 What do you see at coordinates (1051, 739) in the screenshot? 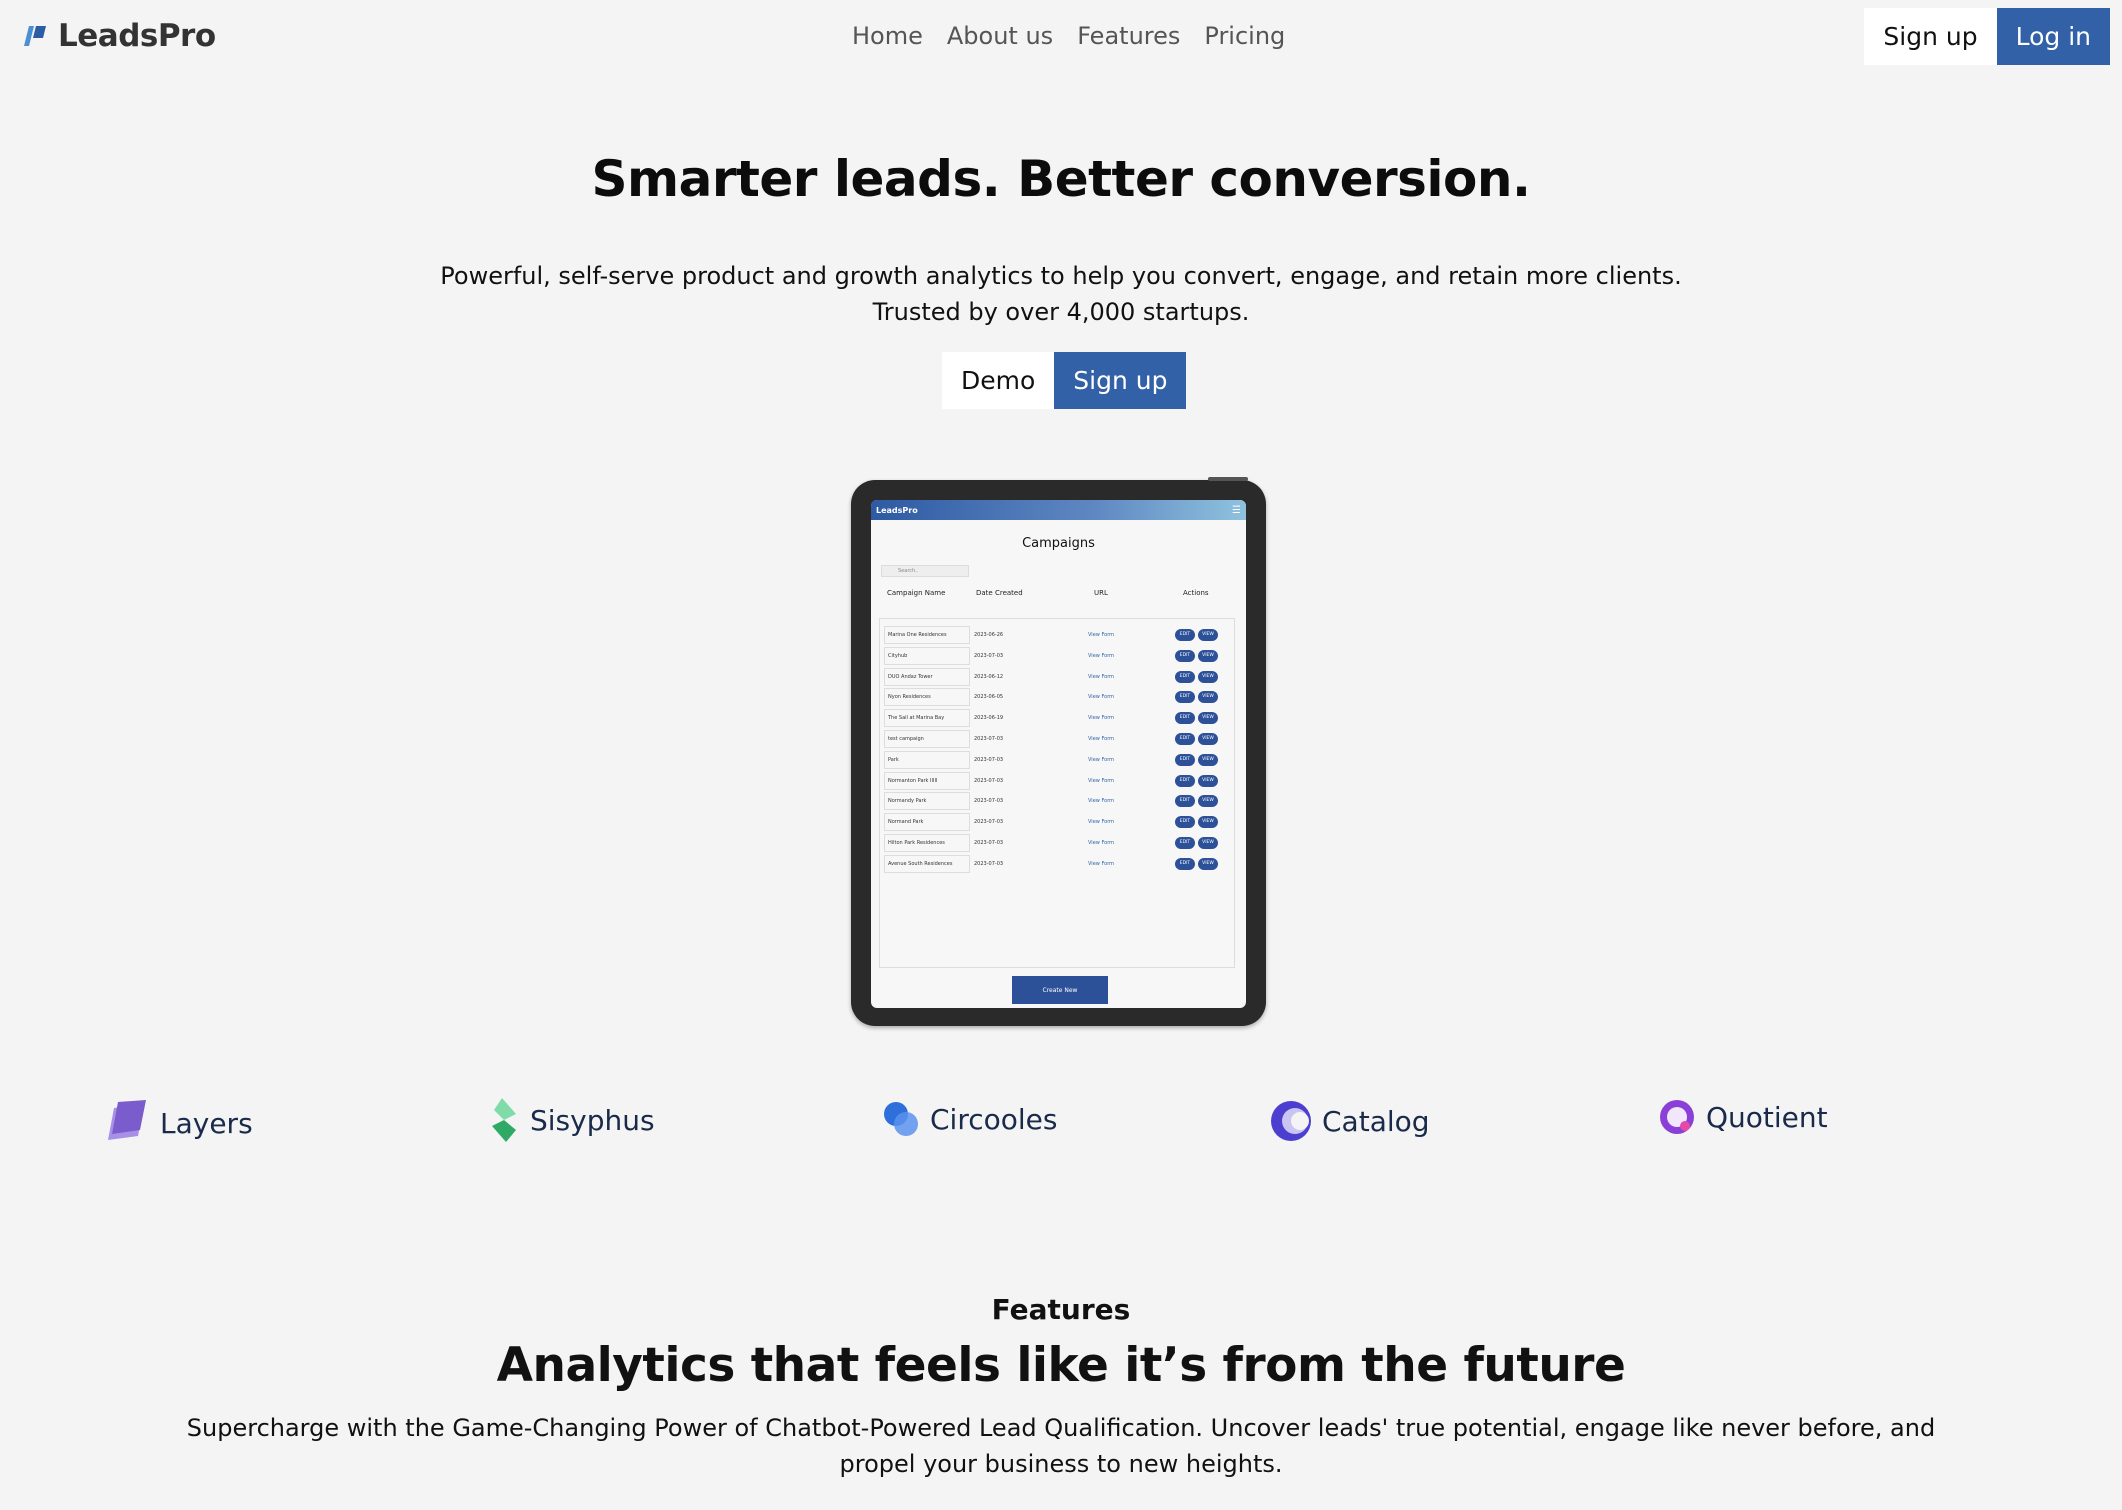
I see `preview-table-row: test campaign 2023-07-03 View Form EDIT VIEW` at bounding box center [1051, 739].